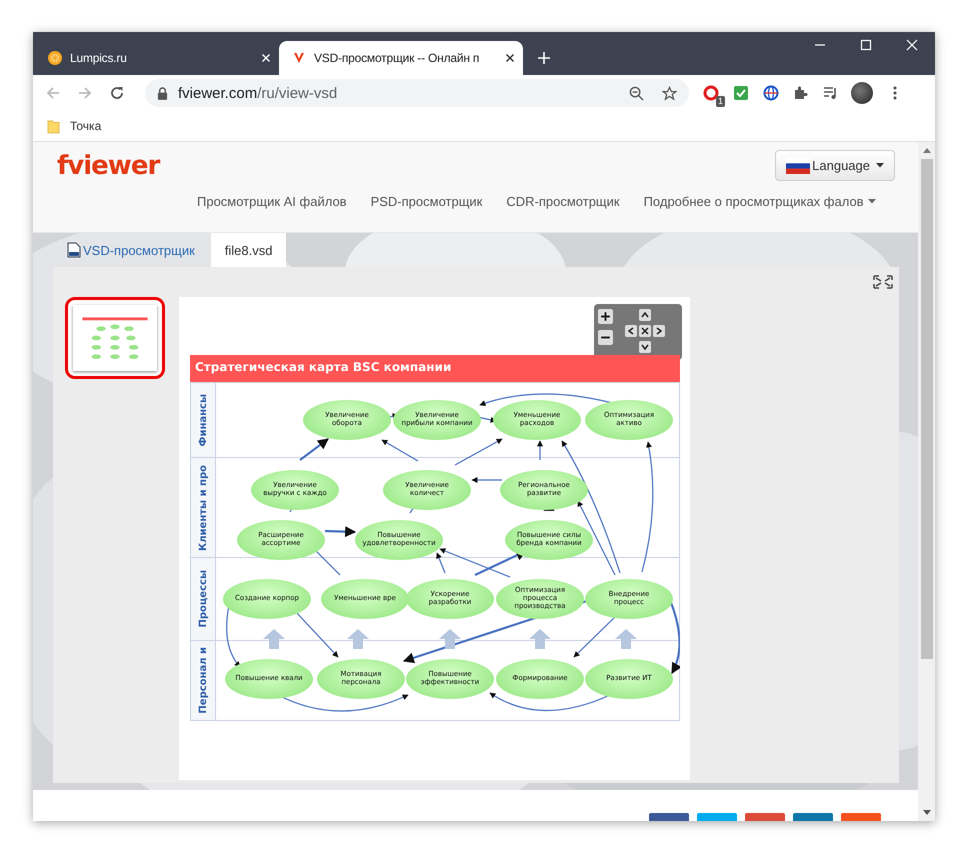 The height and width of the screenshot is (854, 968). What do you see at coordinates (605, 316) in the screenshot?
I see `zoom-in-icon` at bounding box center [605, 316].